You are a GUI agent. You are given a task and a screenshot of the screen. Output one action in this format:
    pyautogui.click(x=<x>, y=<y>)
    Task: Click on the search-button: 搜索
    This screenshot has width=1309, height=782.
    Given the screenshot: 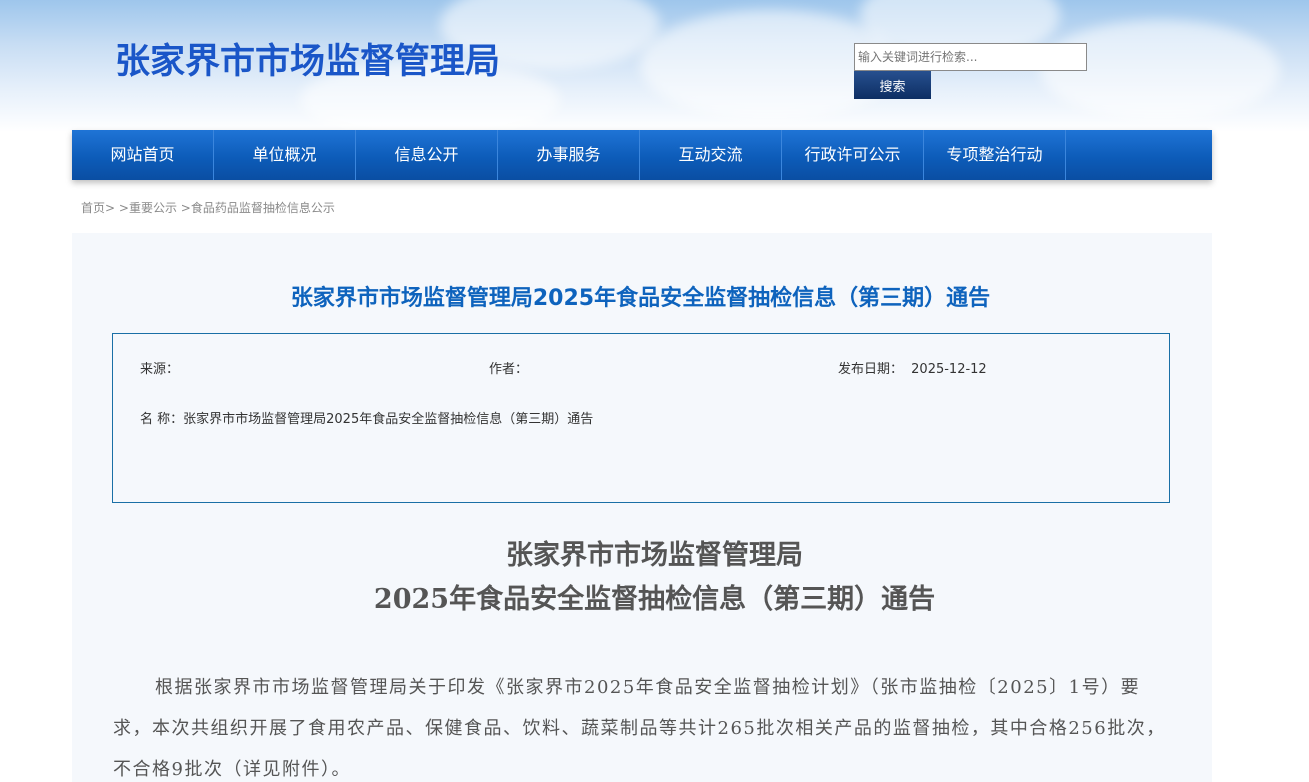 What is the action you would take?
    pyautogui.click(x=892, y=85)
    